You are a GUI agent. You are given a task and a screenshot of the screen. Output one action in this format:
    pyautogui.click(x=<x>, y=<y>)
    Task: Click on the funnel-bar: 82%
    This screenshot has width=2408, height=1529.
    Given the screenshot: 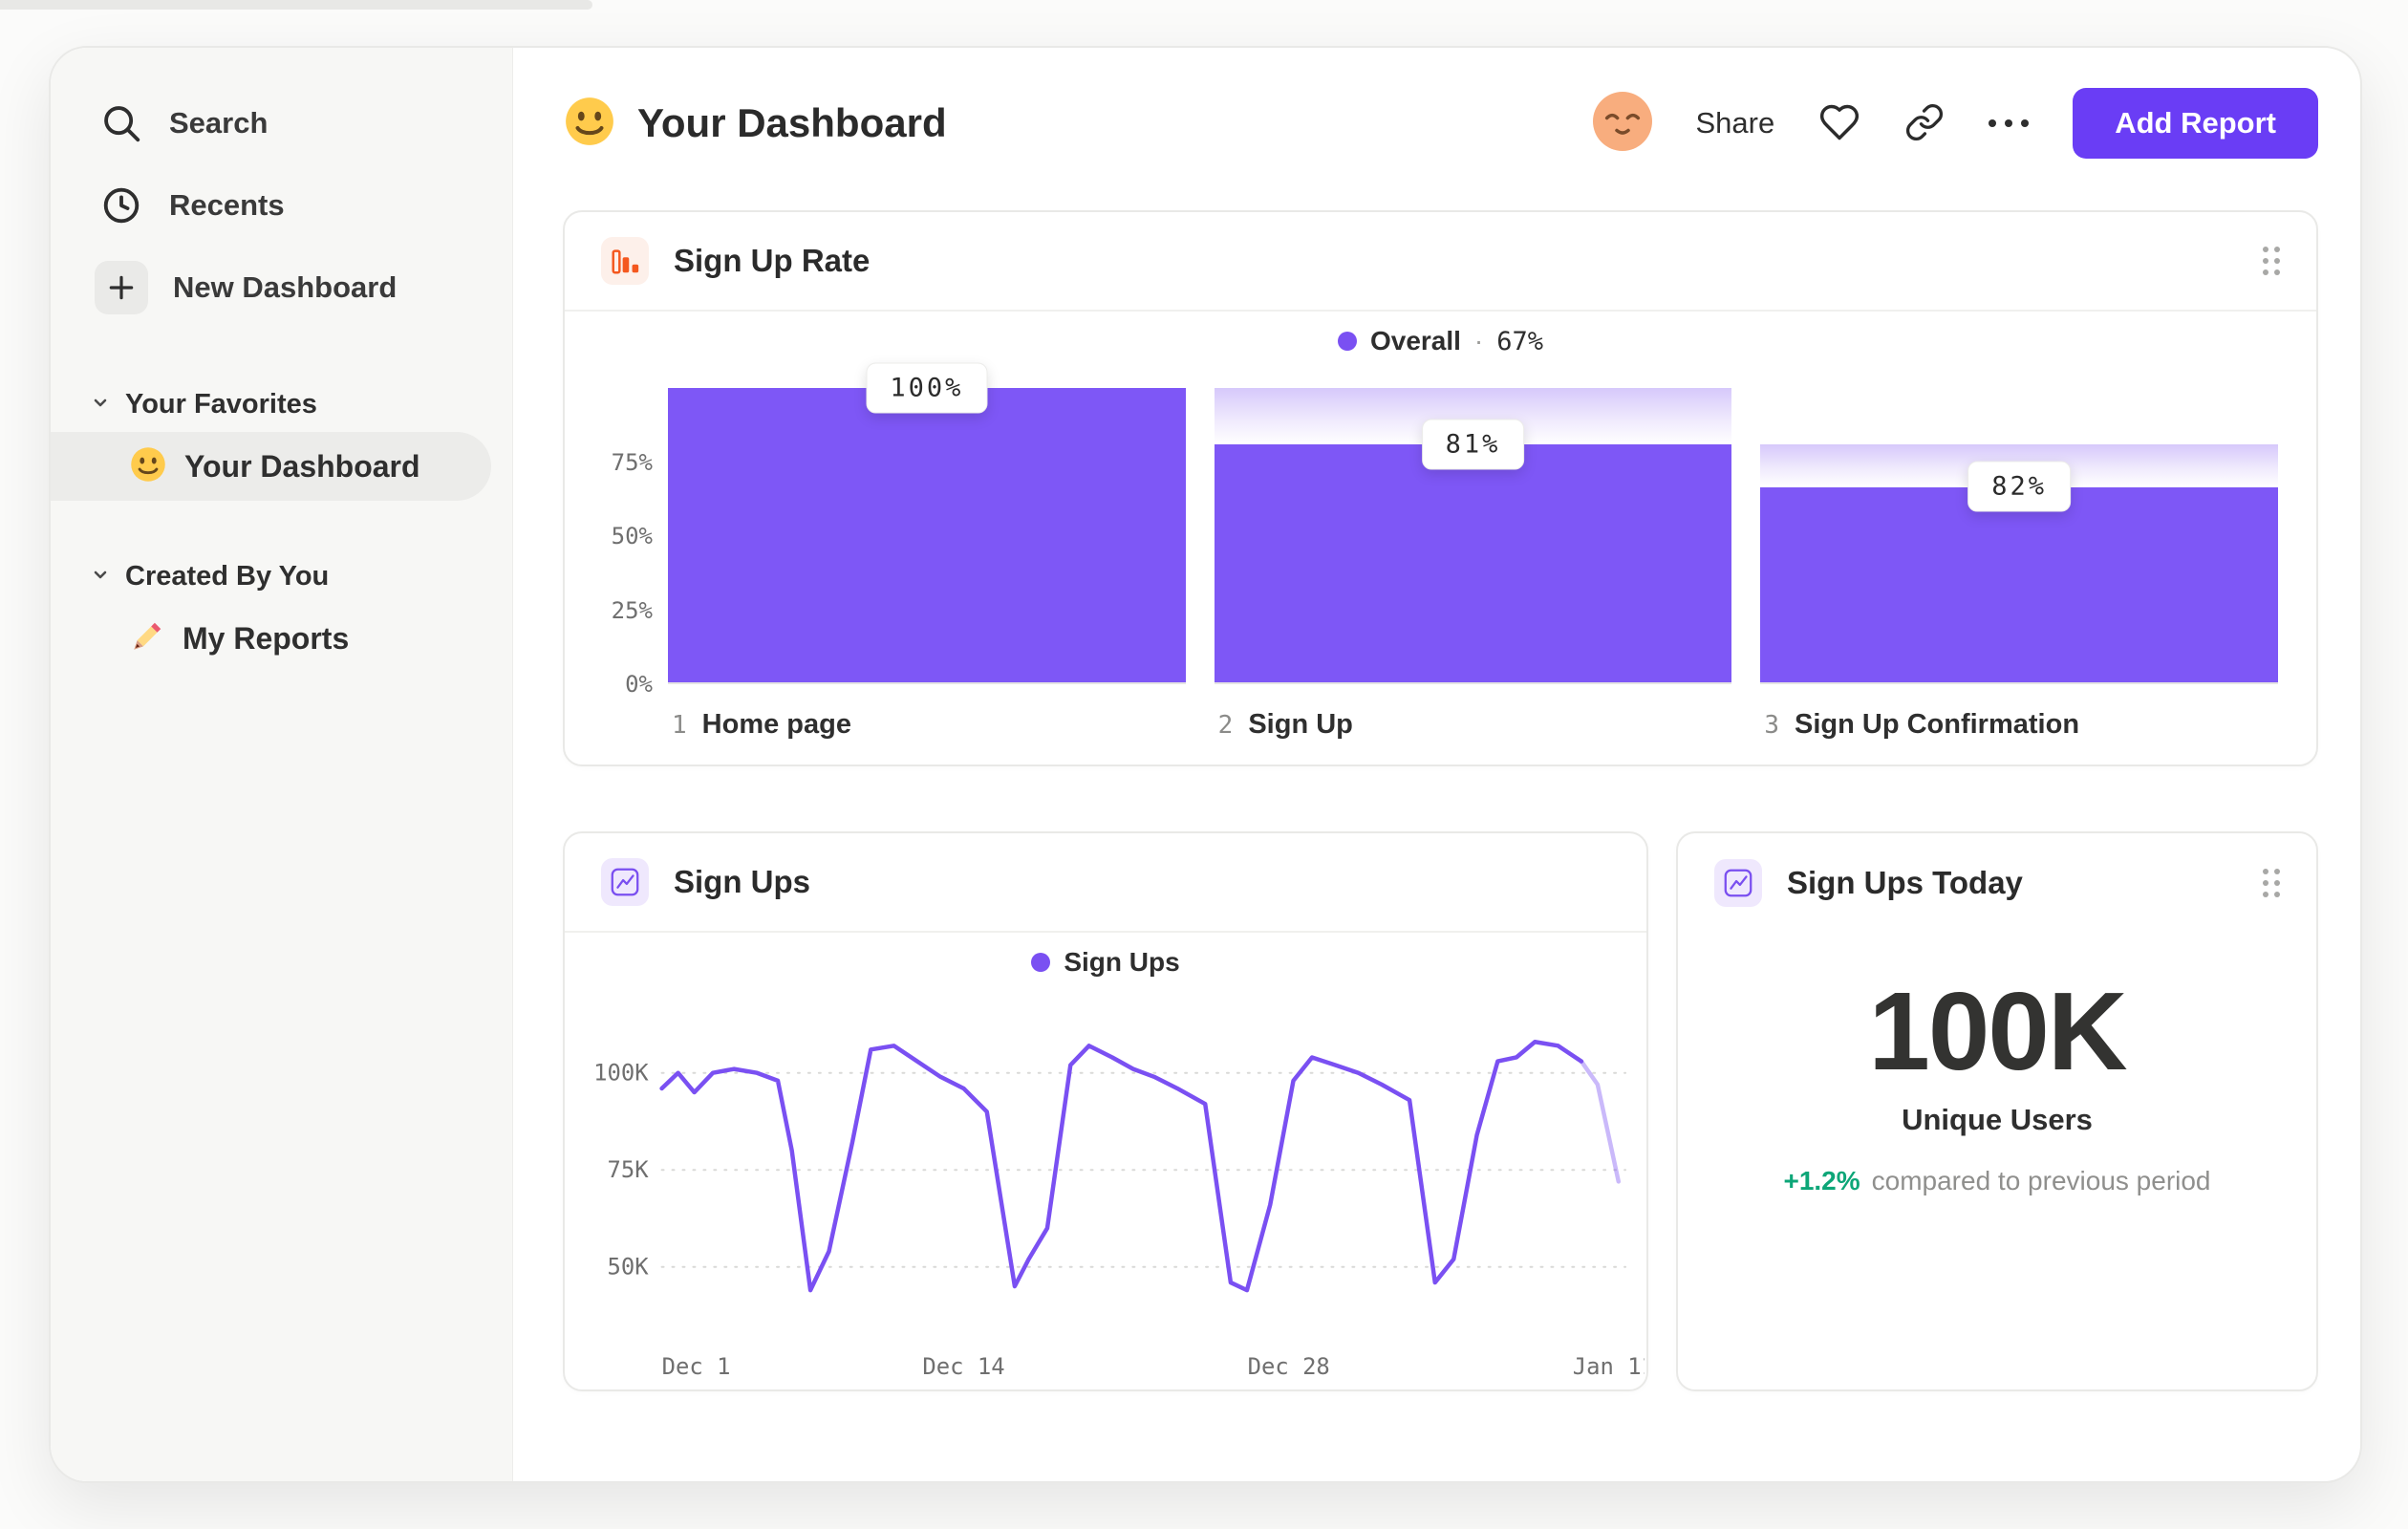 What is the action you would take?
    pyautogui.click(x=2020, y=536)
    